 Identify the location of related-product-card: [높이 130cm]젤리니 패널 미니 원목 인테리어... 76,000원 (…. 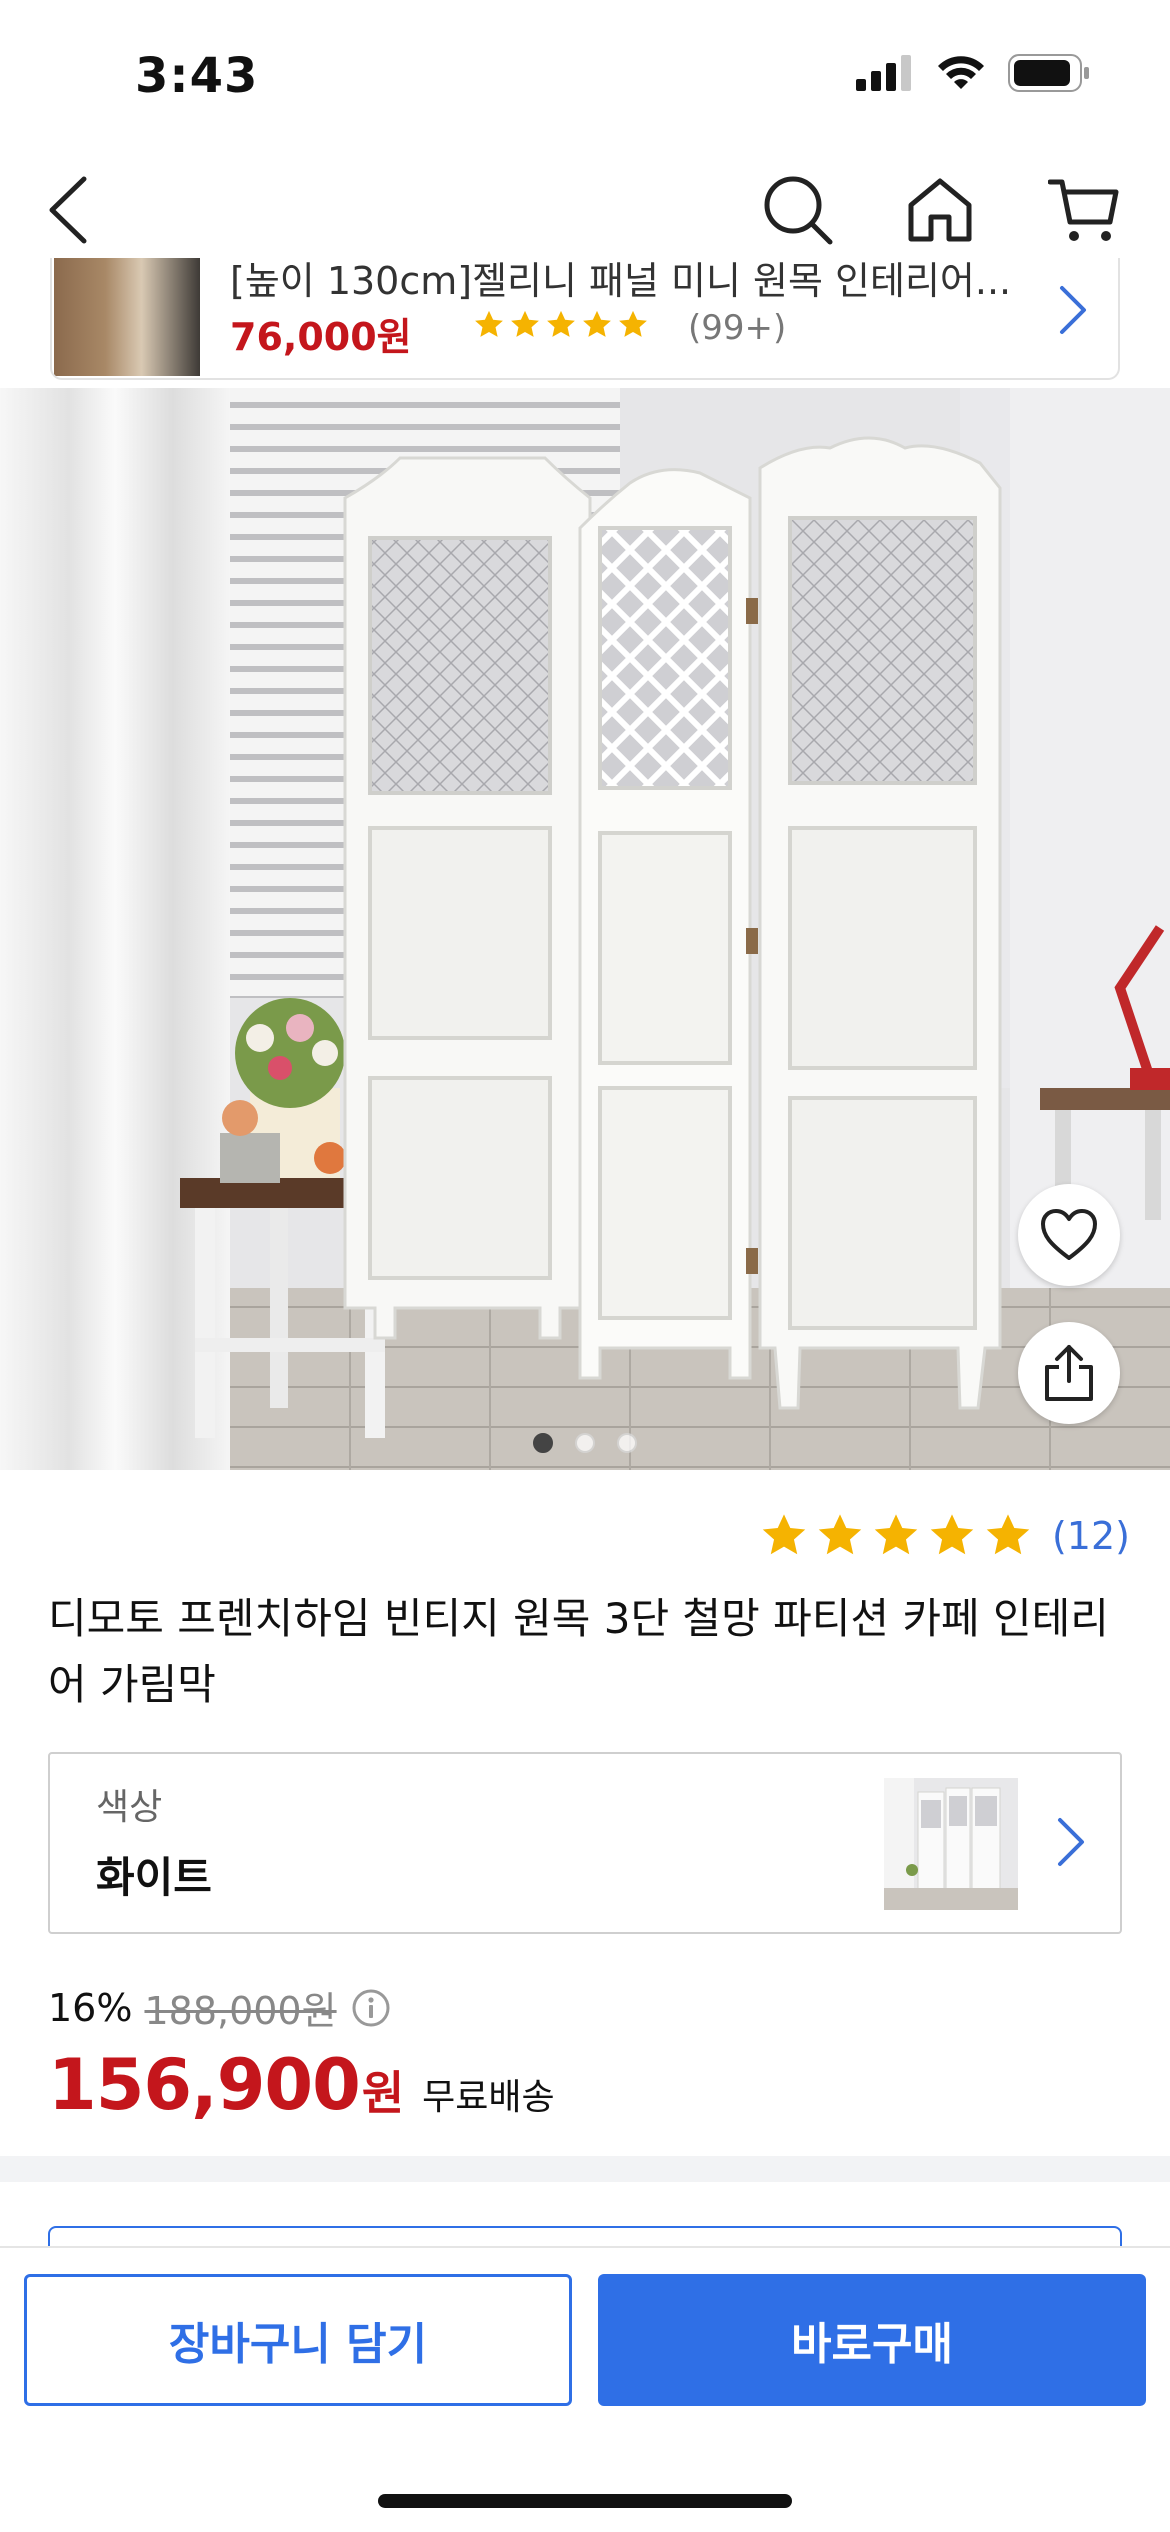
(585, 319).